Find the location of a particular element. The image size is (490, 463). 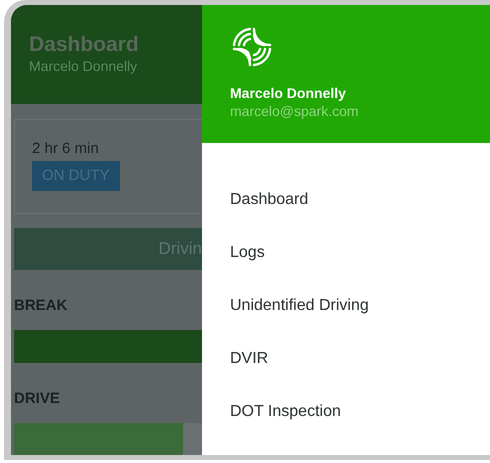

driver-name: Marcelo Donnelly is located at coordinates (83, 66).